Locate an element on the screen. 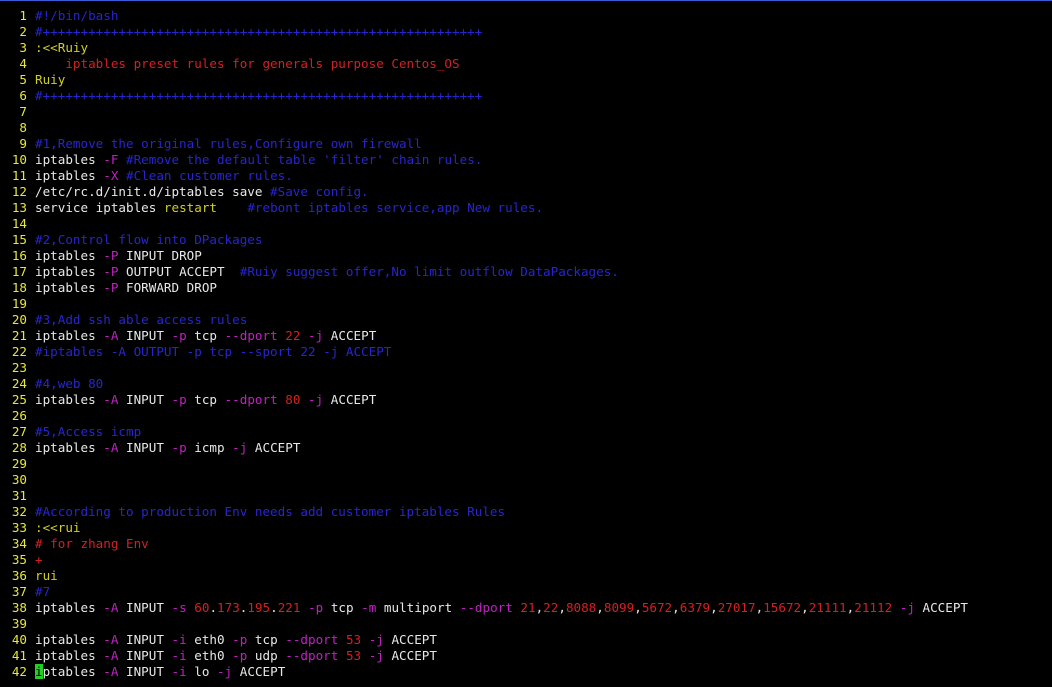 The width and height of the screenshot is (1052, 687). code-token: -F is located at coordinates (111, 159).